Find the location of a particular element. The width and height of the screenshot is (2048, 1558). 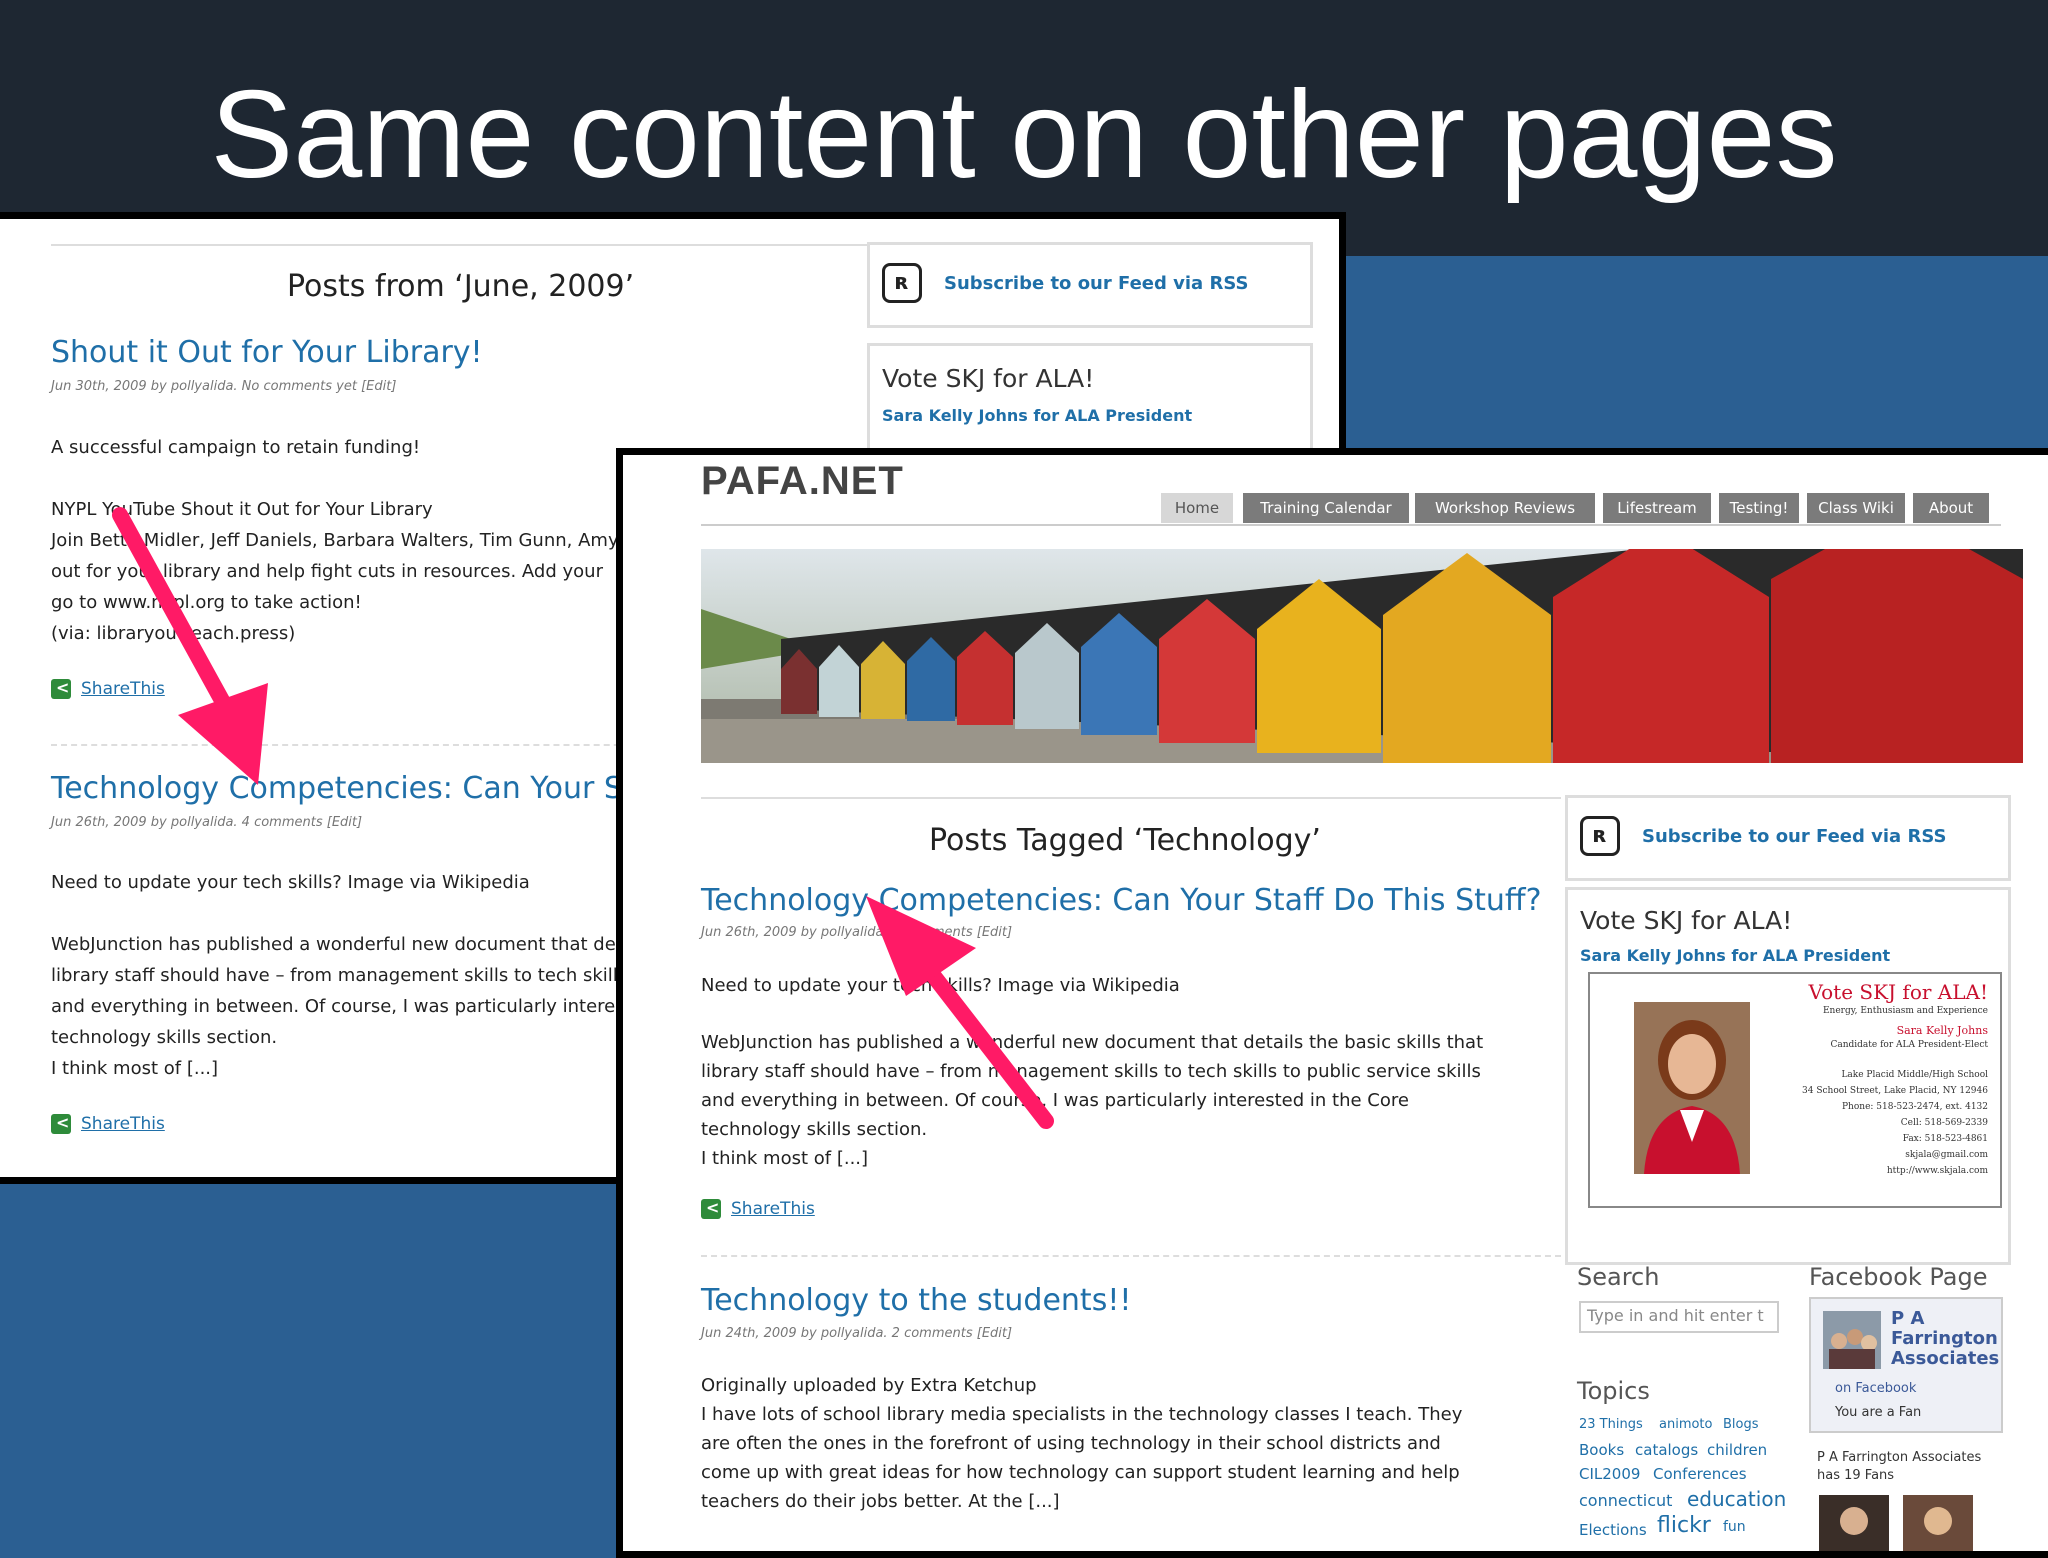

topic-link: fun is located at coordinates (1734, 1527).